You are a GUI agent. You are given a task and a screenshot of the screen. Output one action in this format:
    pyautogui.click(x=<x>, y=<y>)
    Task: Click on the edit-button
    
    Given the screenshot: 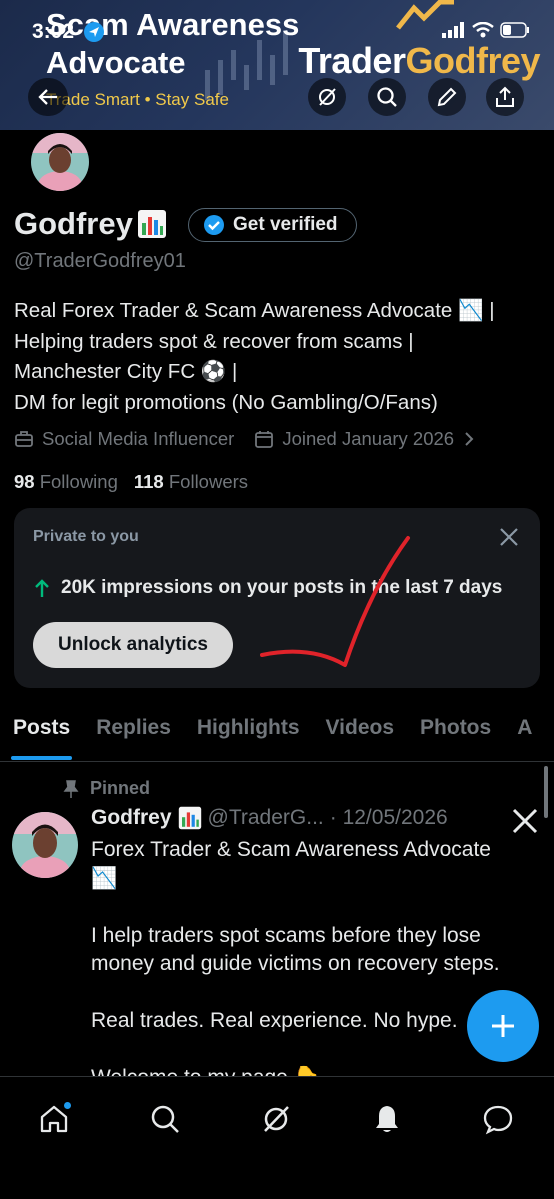 What is the action you would take?
    pyautogui.click(x=447, y=97)
    